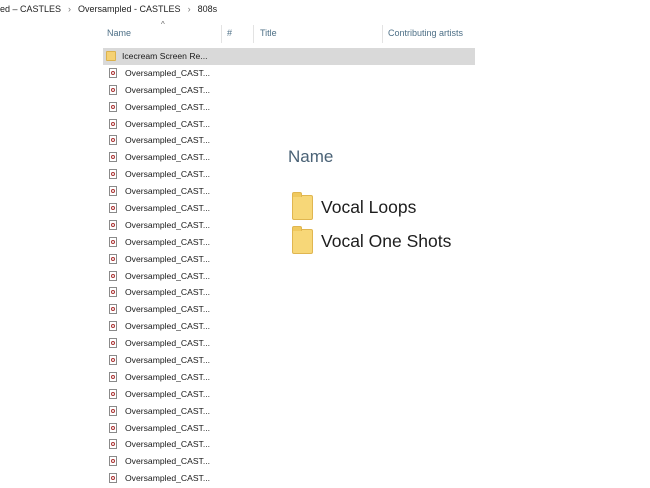 The image size is (650, 488). I want to click on sort-ascending-icon: ^, so click(163, 24).